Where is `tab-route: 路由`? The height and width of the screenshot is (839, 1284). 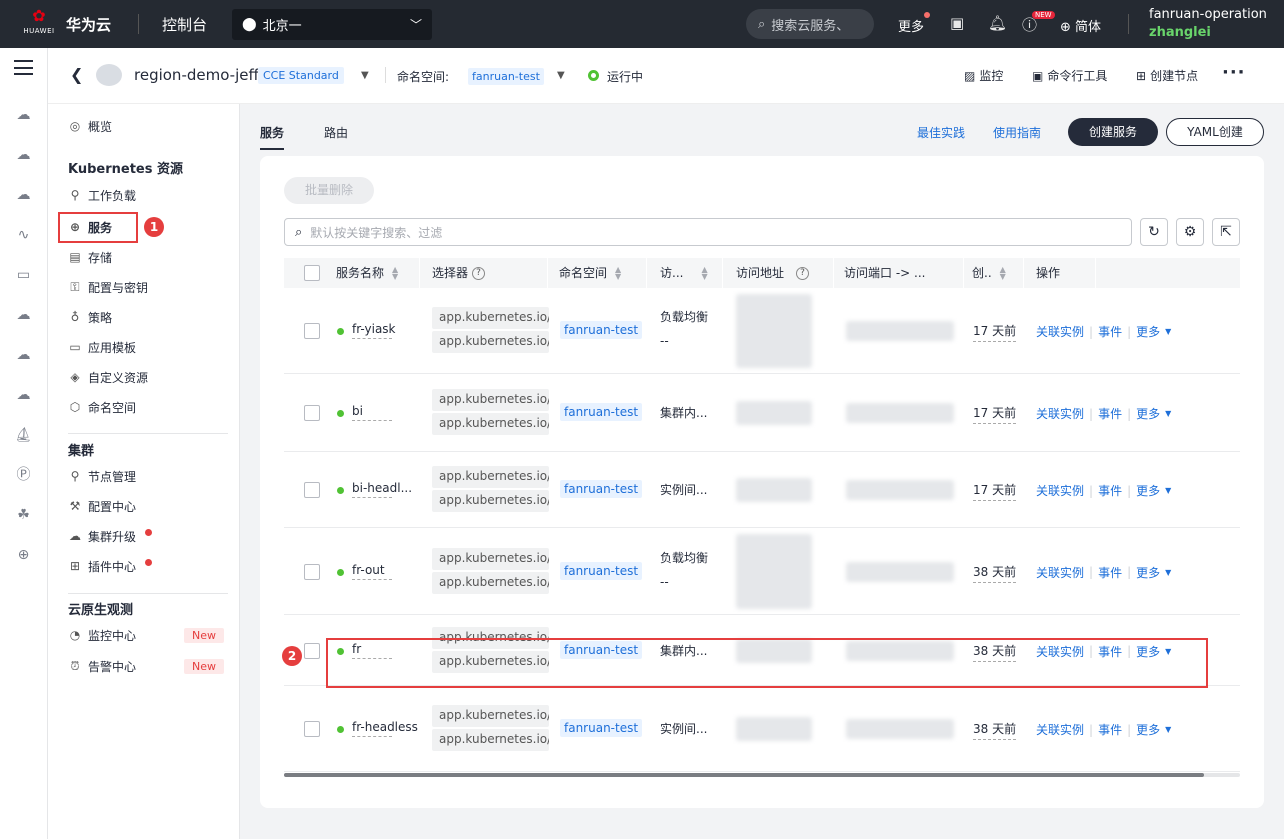 tab-route: 路由 is located at coordinates (336, 132).